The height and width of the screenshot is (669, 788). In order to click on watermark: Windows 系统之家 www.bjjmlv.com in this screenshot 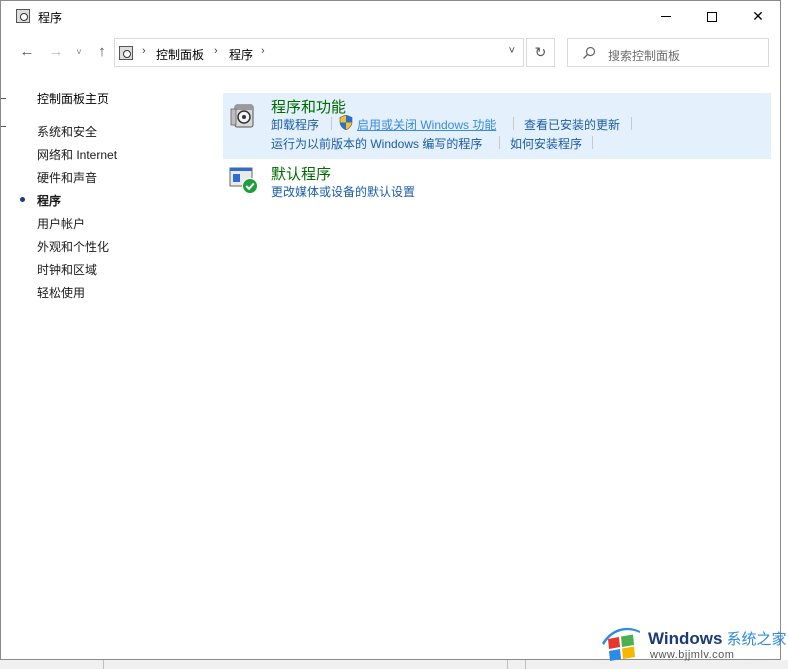, I will do `click(692, 644)`.